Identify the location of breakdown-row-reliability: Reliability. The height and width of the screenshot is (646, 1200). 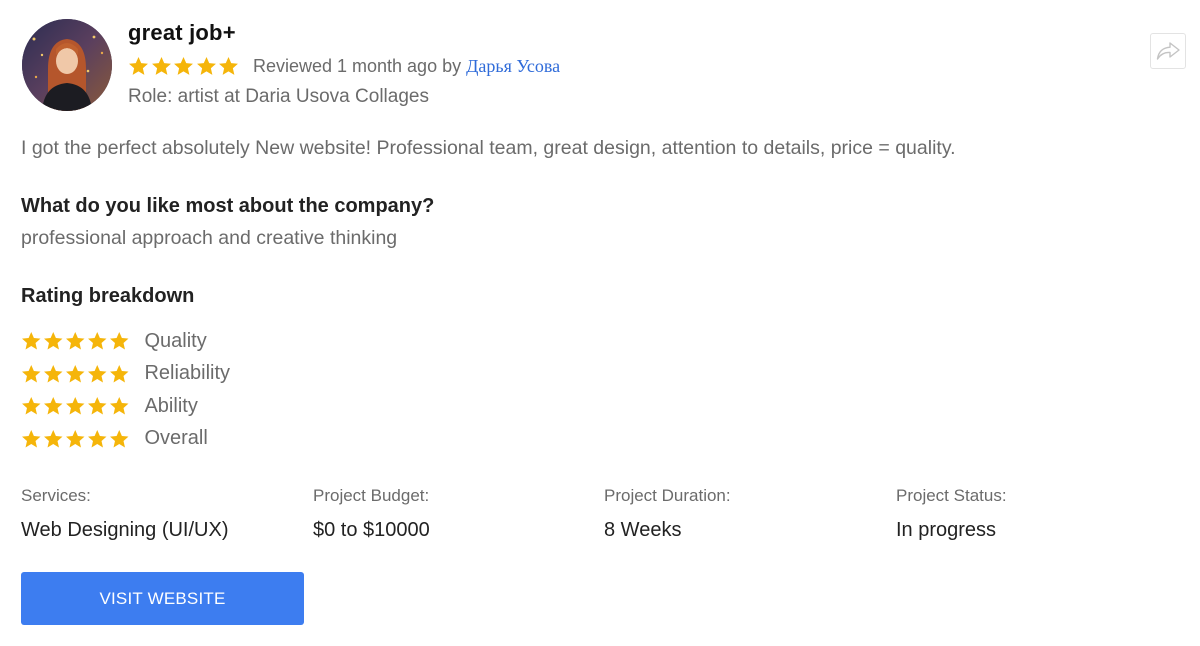
(221, 374).